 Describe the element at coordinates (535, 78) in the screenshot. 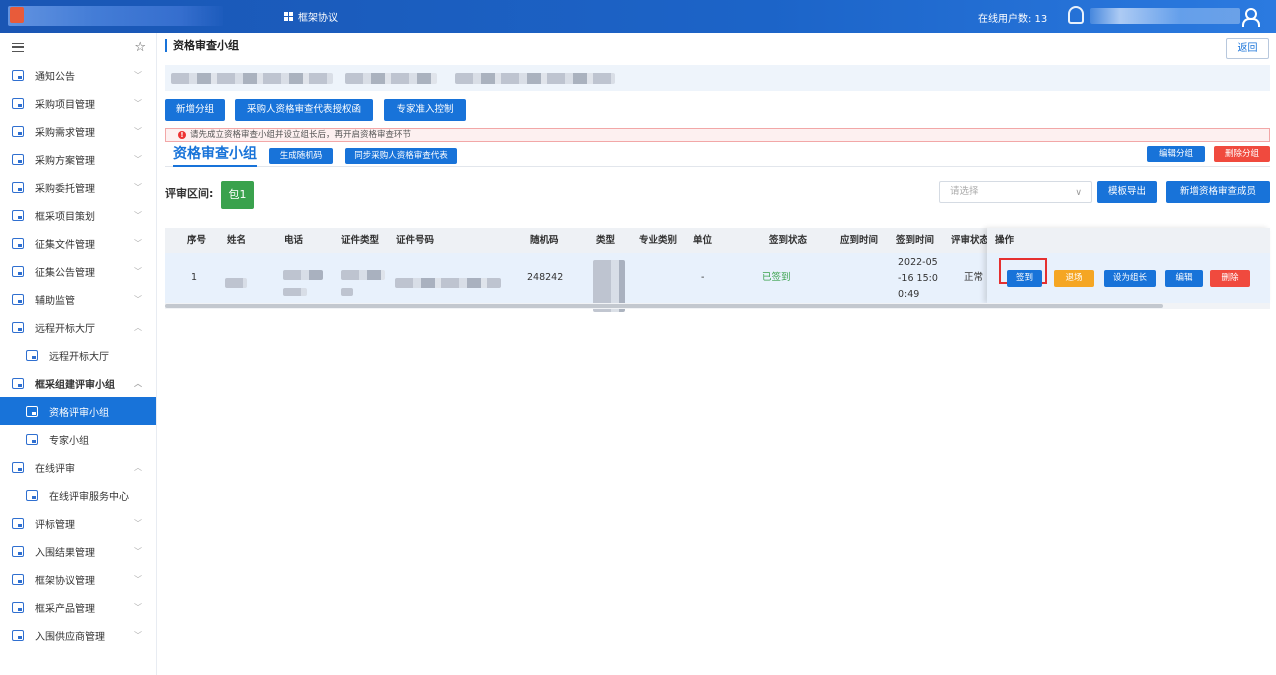

I see `project-org-redacted` at that location.